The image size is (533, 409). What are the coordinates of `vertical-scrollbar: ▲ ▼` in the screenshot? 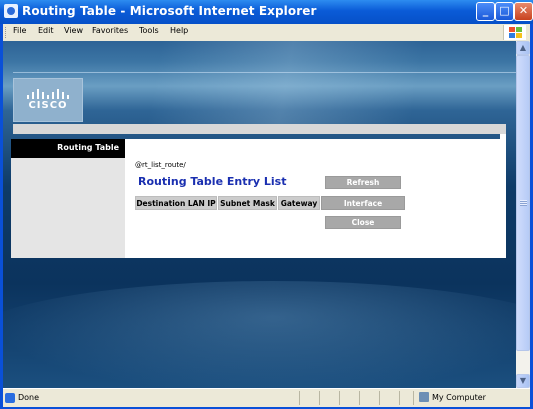 It's located at (523, 214).